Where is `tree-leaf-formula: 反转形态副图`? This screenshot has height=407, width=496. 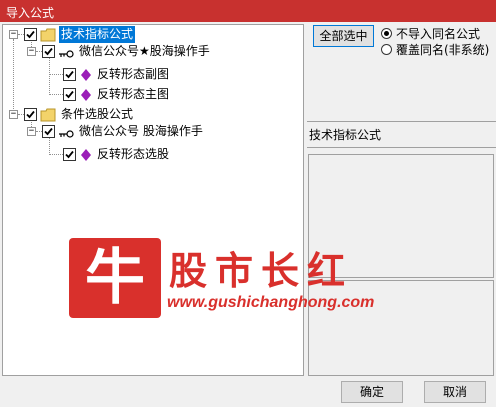 tree-leaf-formula: 反转形态副图 is located at coordinates (153, 74).